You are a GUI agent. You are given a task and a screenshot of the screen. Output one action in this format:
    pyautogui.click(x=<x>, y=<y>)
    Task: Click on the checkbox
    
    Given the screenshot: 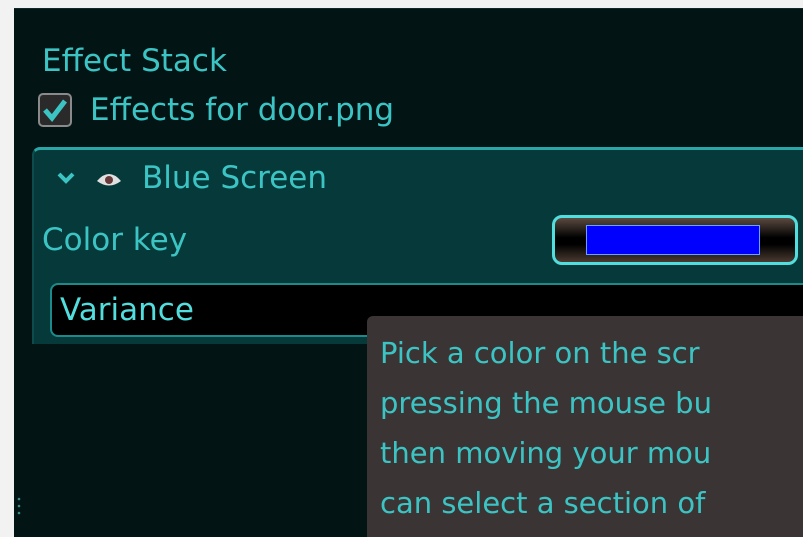 What is the action you would take?
    pyautogui.click(x=55, y=110)
    